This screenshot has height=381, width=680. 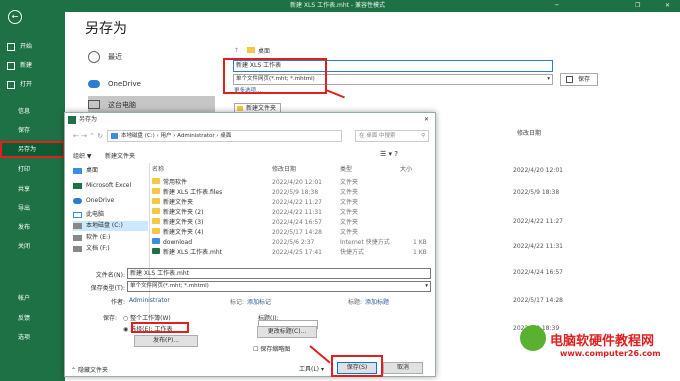 I want to click on close-button: ✕, so click(x=667, y=6).